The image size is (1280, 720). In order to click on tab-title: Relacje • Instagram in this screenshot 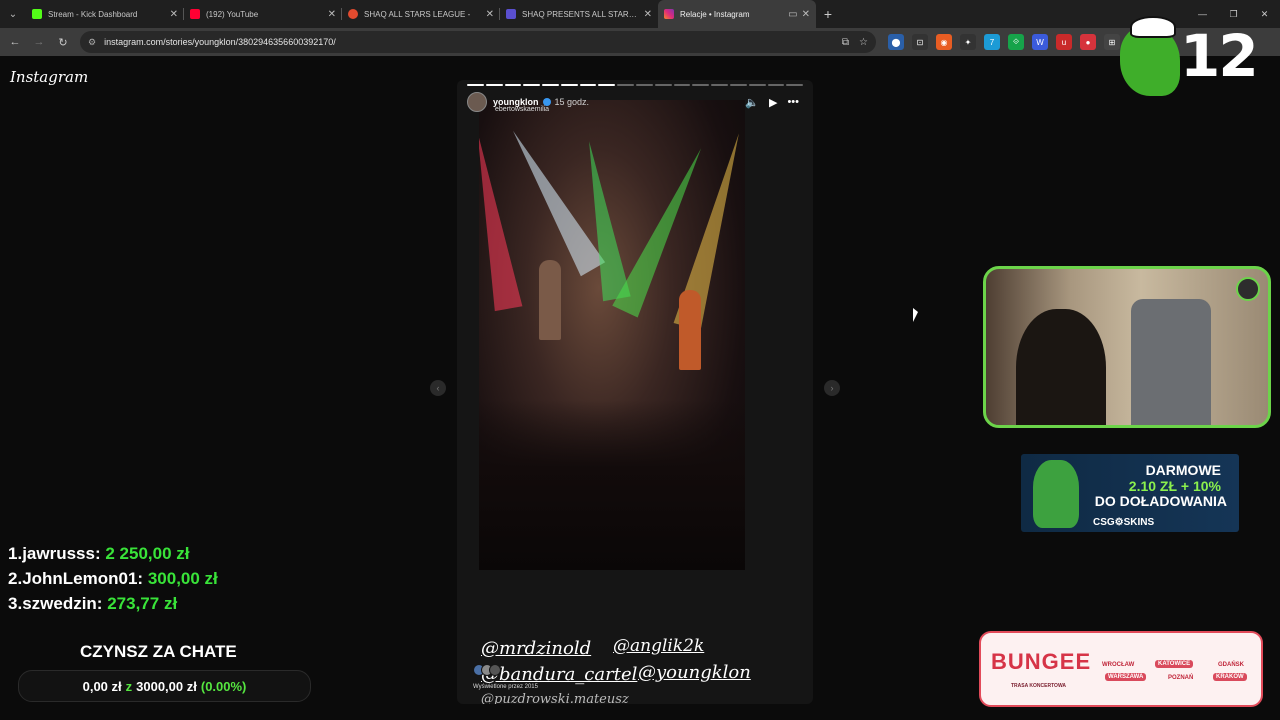, I will do `click(715, 14)`.